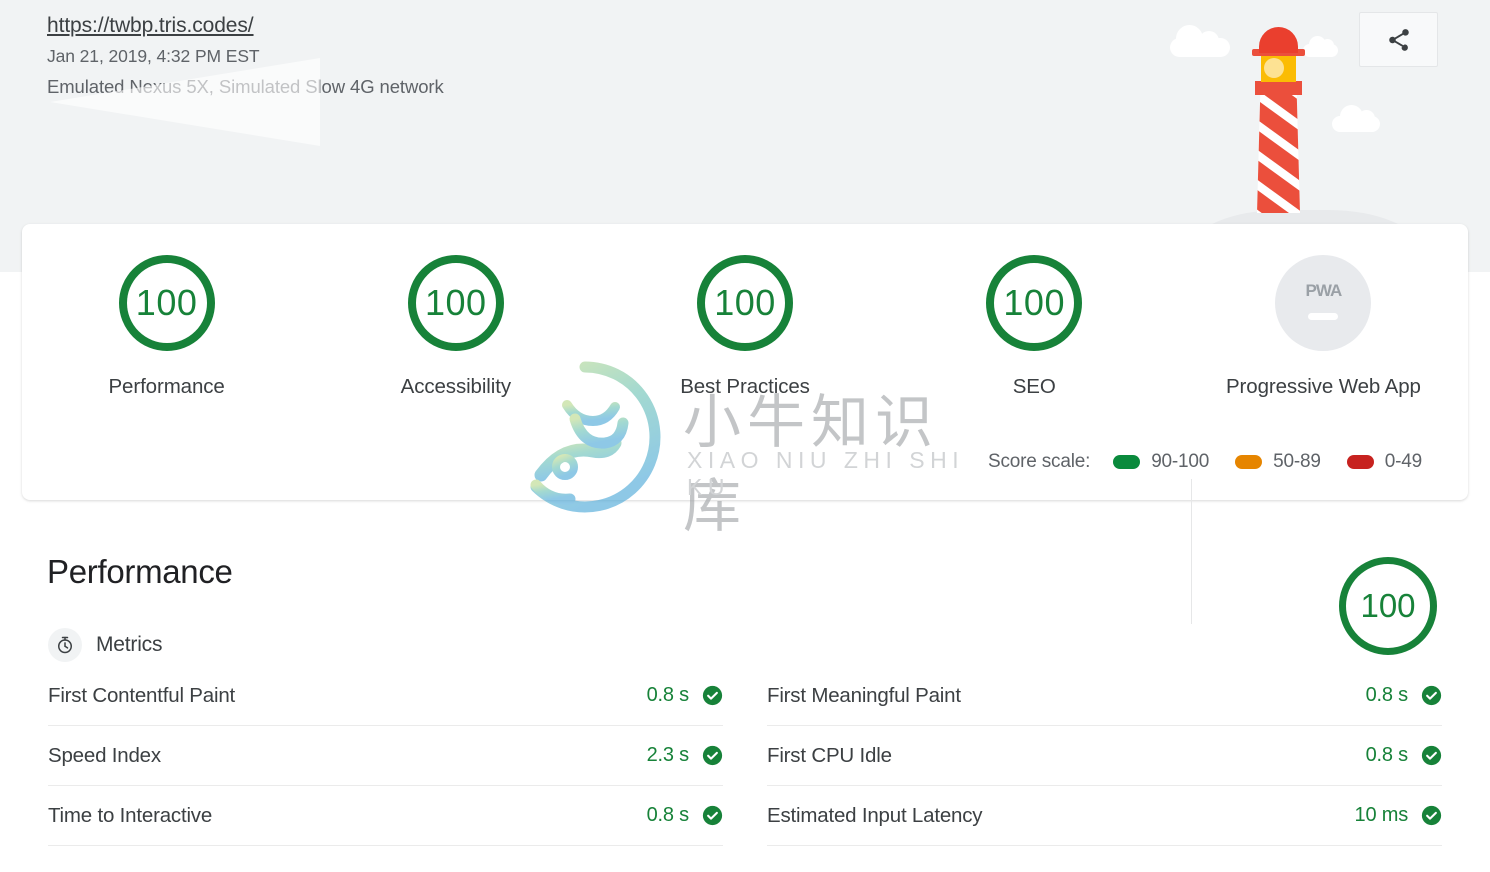 The width and height of the screenshot is (1490, 872). I want to click on metric-name: Estimated Input Latency, so click(875, 815).